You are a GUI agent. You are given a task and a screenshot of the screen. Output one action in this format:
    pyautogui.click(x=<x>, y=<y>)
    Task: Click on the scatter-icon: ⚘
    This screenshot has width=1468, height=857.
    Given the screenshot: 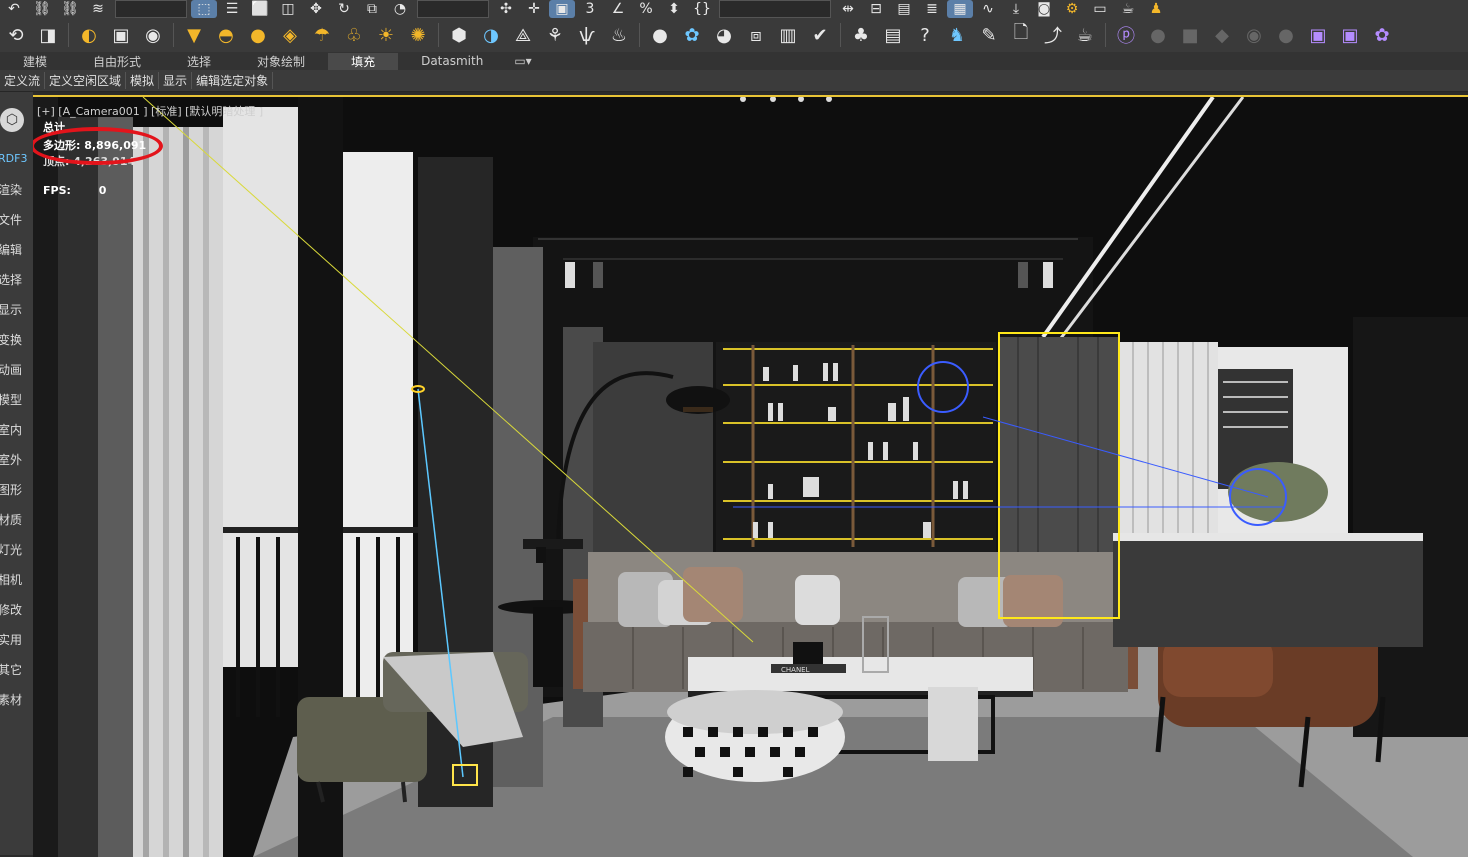 What is the action you would take?
    pyautogui.click(x=555, y=35)
    